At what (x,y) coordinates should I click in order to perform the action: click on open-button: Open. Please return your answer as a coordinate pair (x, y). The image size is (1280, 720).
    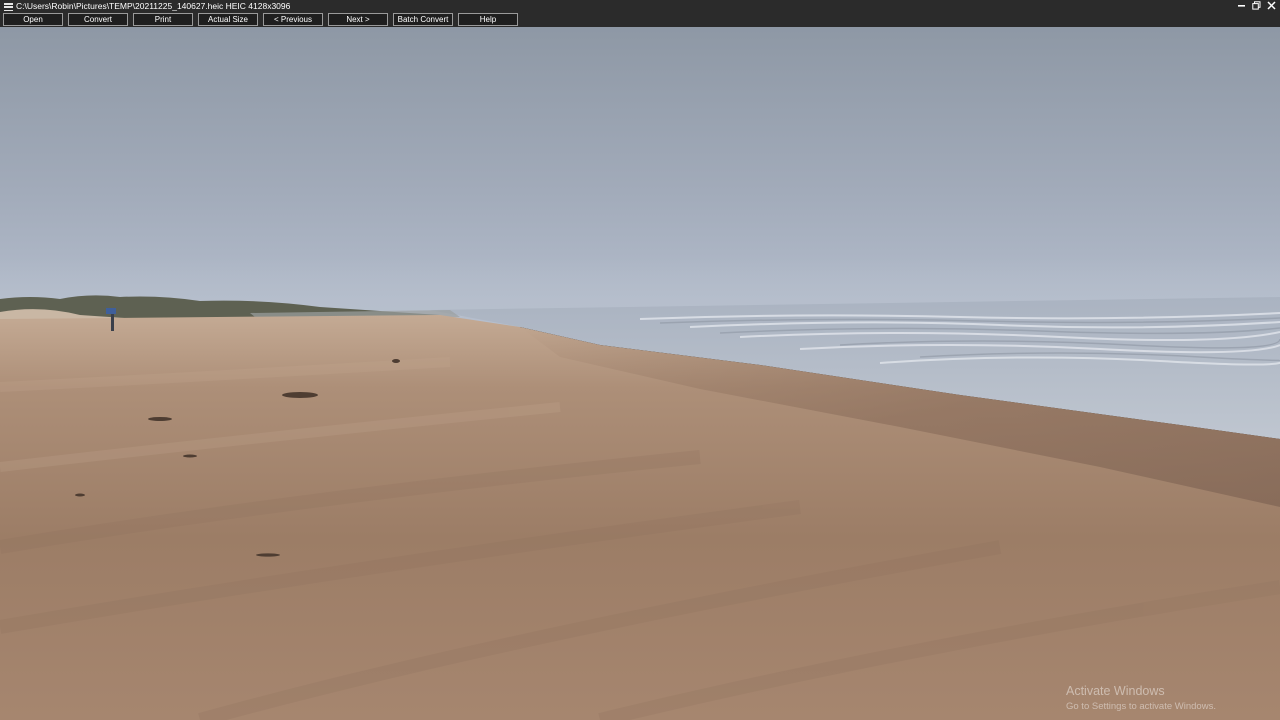
    Looking at the image, I should click on (33, 19).